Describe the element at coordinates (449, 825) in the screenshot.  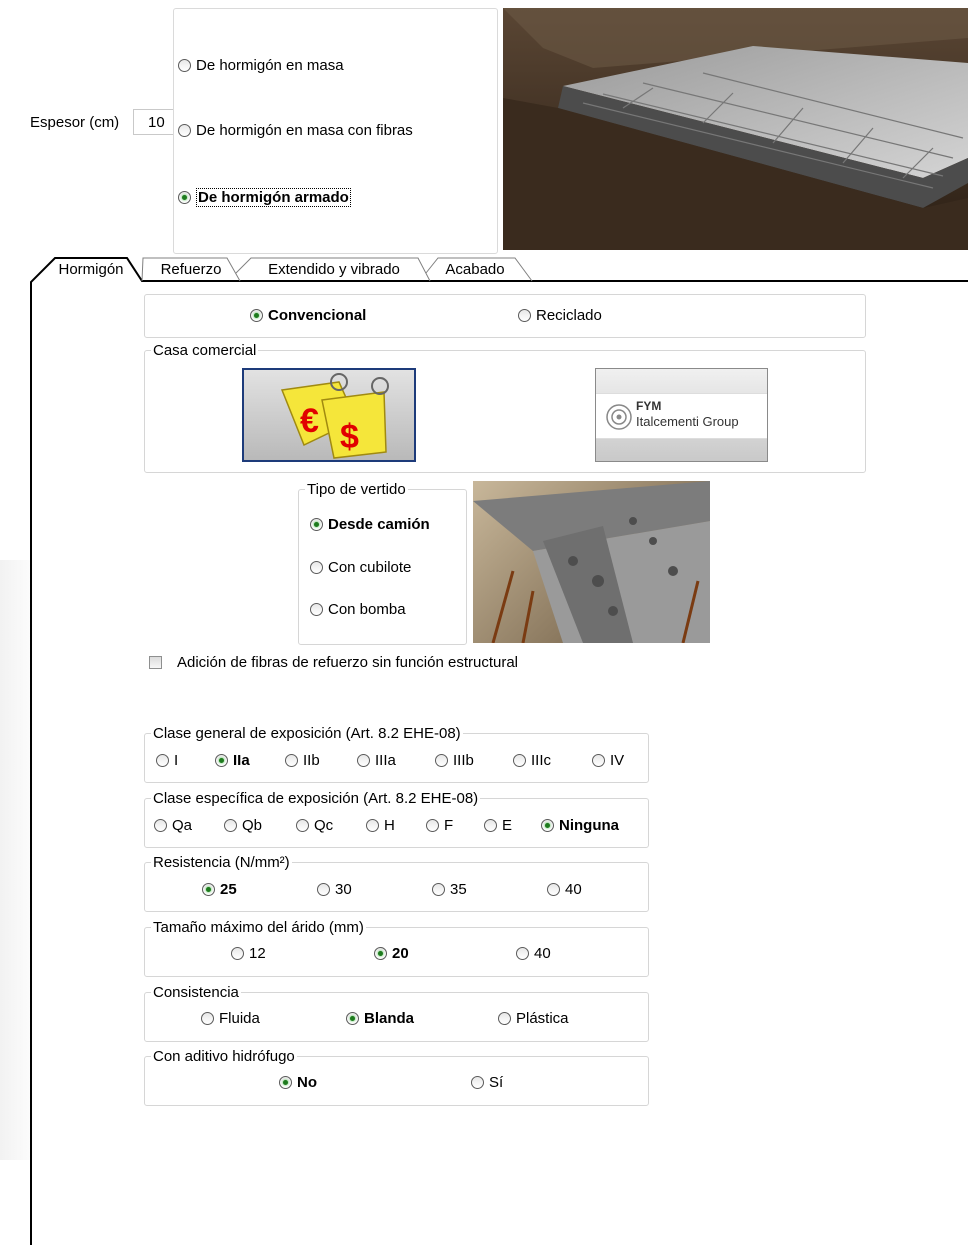
I see `radio-label: F` at that location.